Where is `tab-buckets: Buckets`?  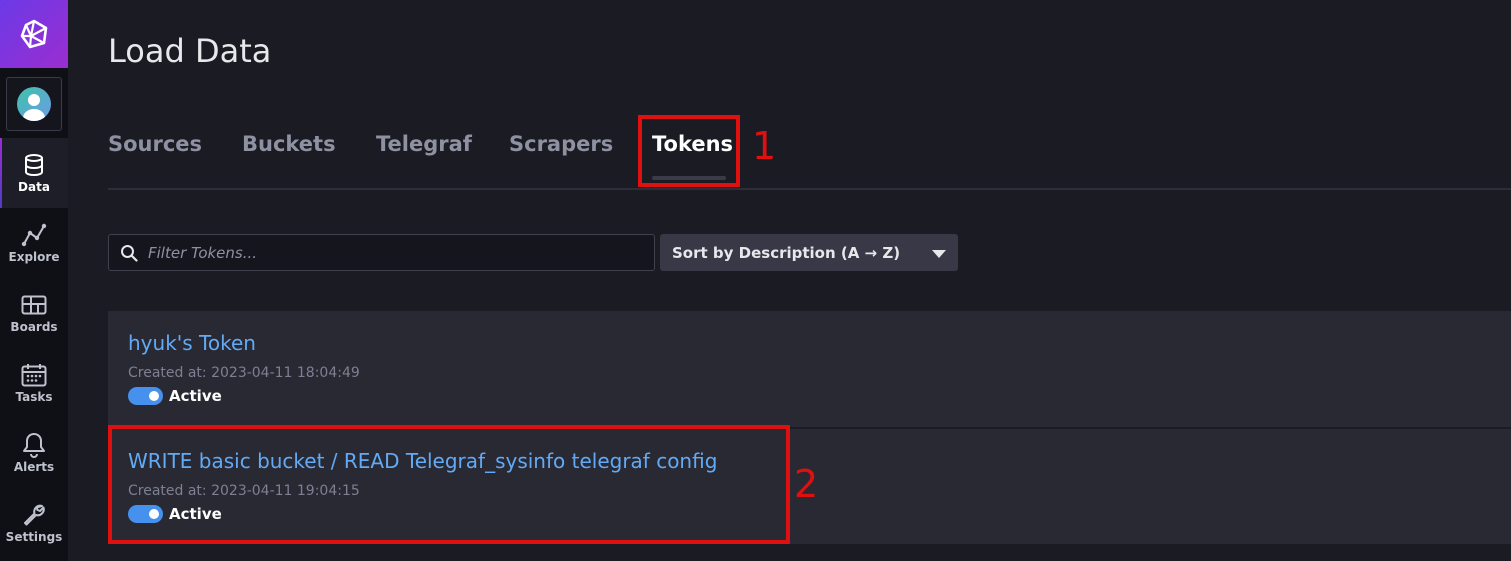 tab-buckets: Buckets is located at coordinates (289, 144).